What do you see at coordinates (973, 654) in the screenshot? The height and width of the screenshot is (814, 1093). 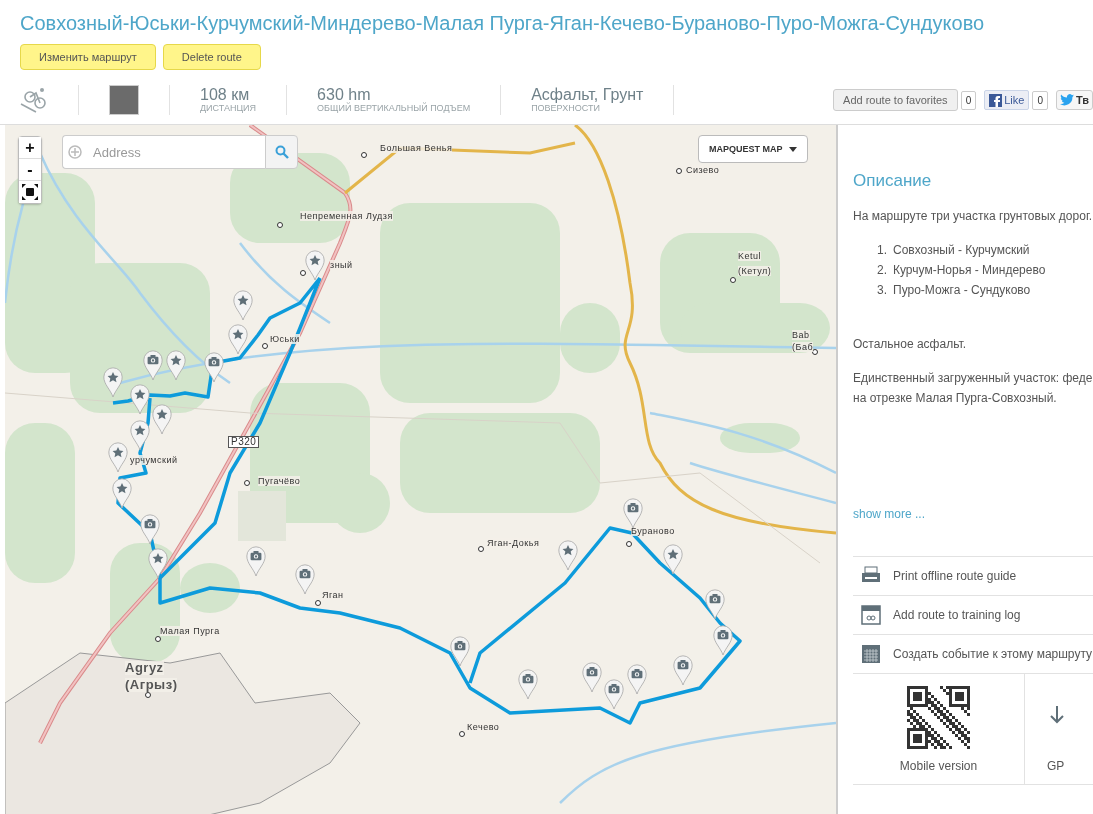 I see `sidebar-action-link: Создать событие к этому маршруту` at bounding box center [973, 654].